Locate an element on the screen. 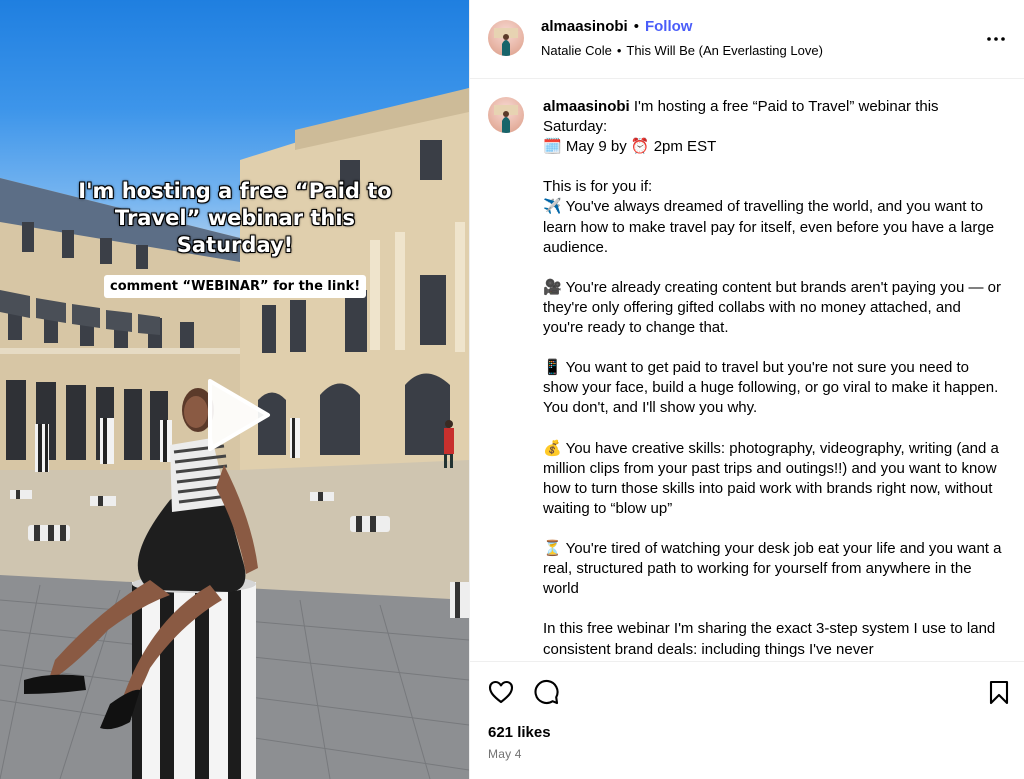  caption-username: almaasinobi is located at coordinates (586, 106).